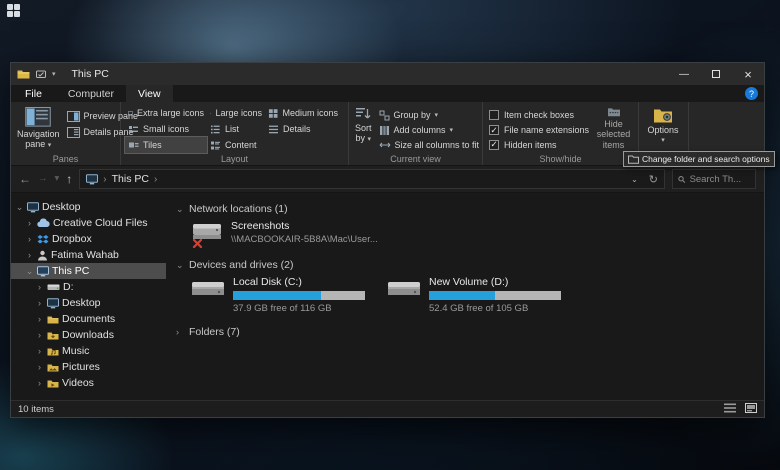 This screenshot has width=780, height=470. What do you see at coordinates (88, 319) in the screenshot?
I see `sidebar-item-documents: › Documents` at bounding box center [88, 319].